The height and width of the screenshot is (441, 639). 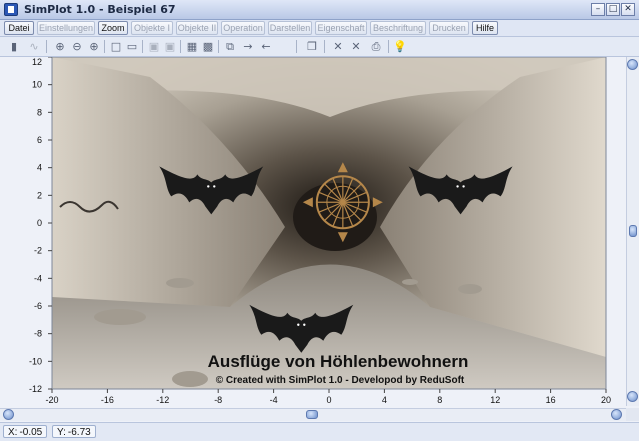 What do you see at coordinates (152, 28) in the screenshot?
I see `menu-objekte-1: Objekte I` at bounding box center [152, 28].